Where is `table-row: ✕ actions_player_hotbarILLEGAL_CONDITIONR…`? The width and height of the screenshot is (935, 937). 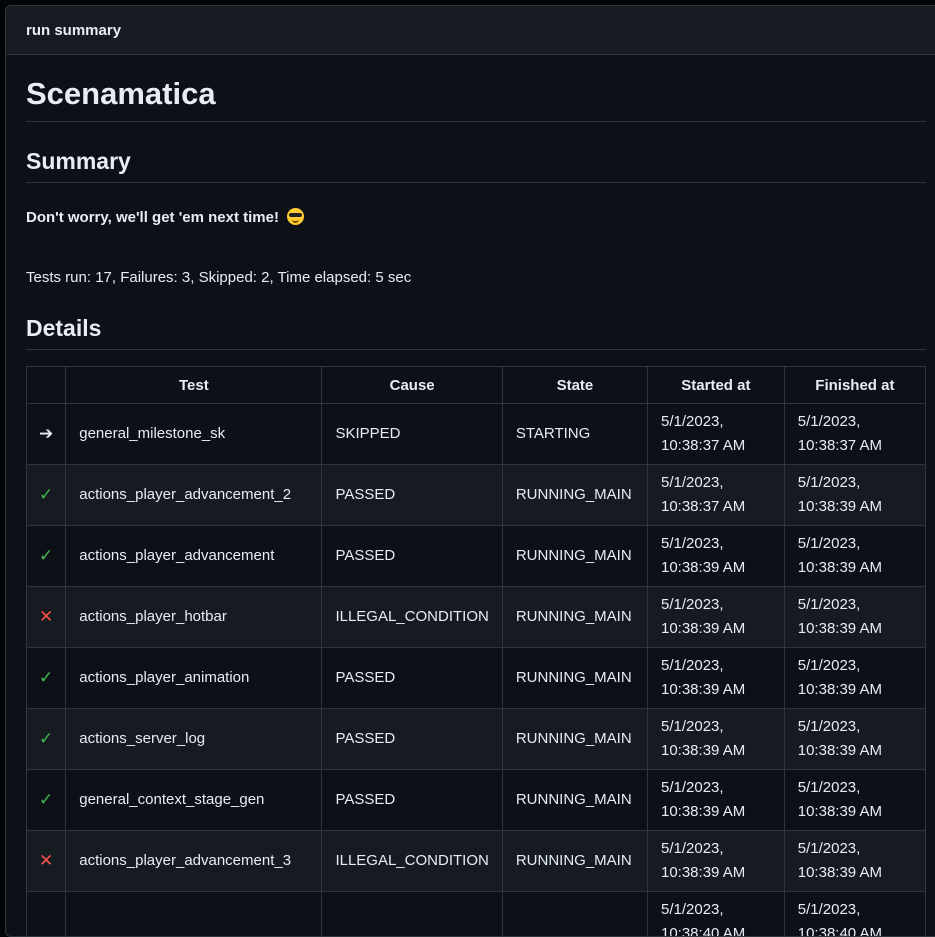
table-row: ✕ actions_player_hotbarILLEGAL_CONDITIONR… is located at coordinates (476, 617).